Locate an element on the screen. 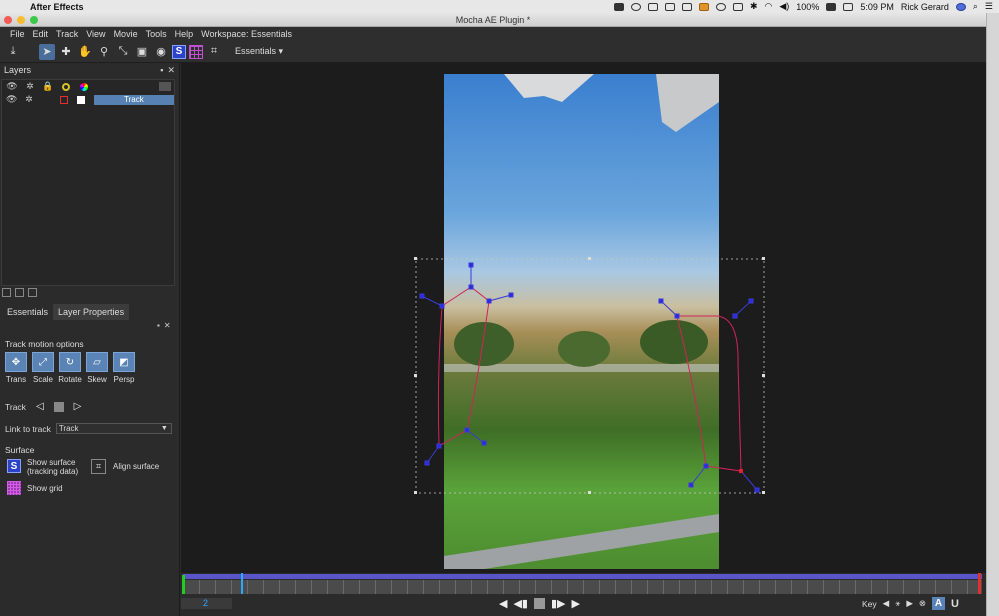 This screenshot has width=999, height=616. mac-app-name: After Effects is located at coordinates (57, 7).